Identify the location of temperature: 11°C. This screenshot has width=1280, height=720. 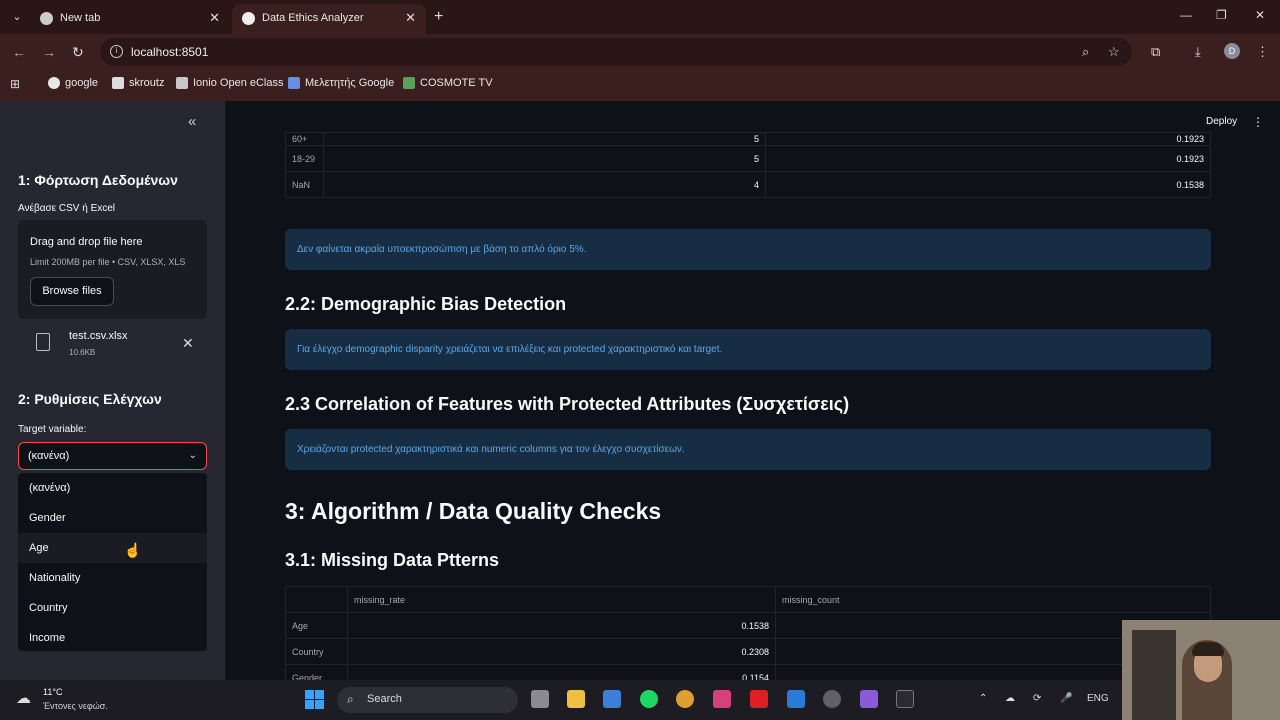
(52, 692).